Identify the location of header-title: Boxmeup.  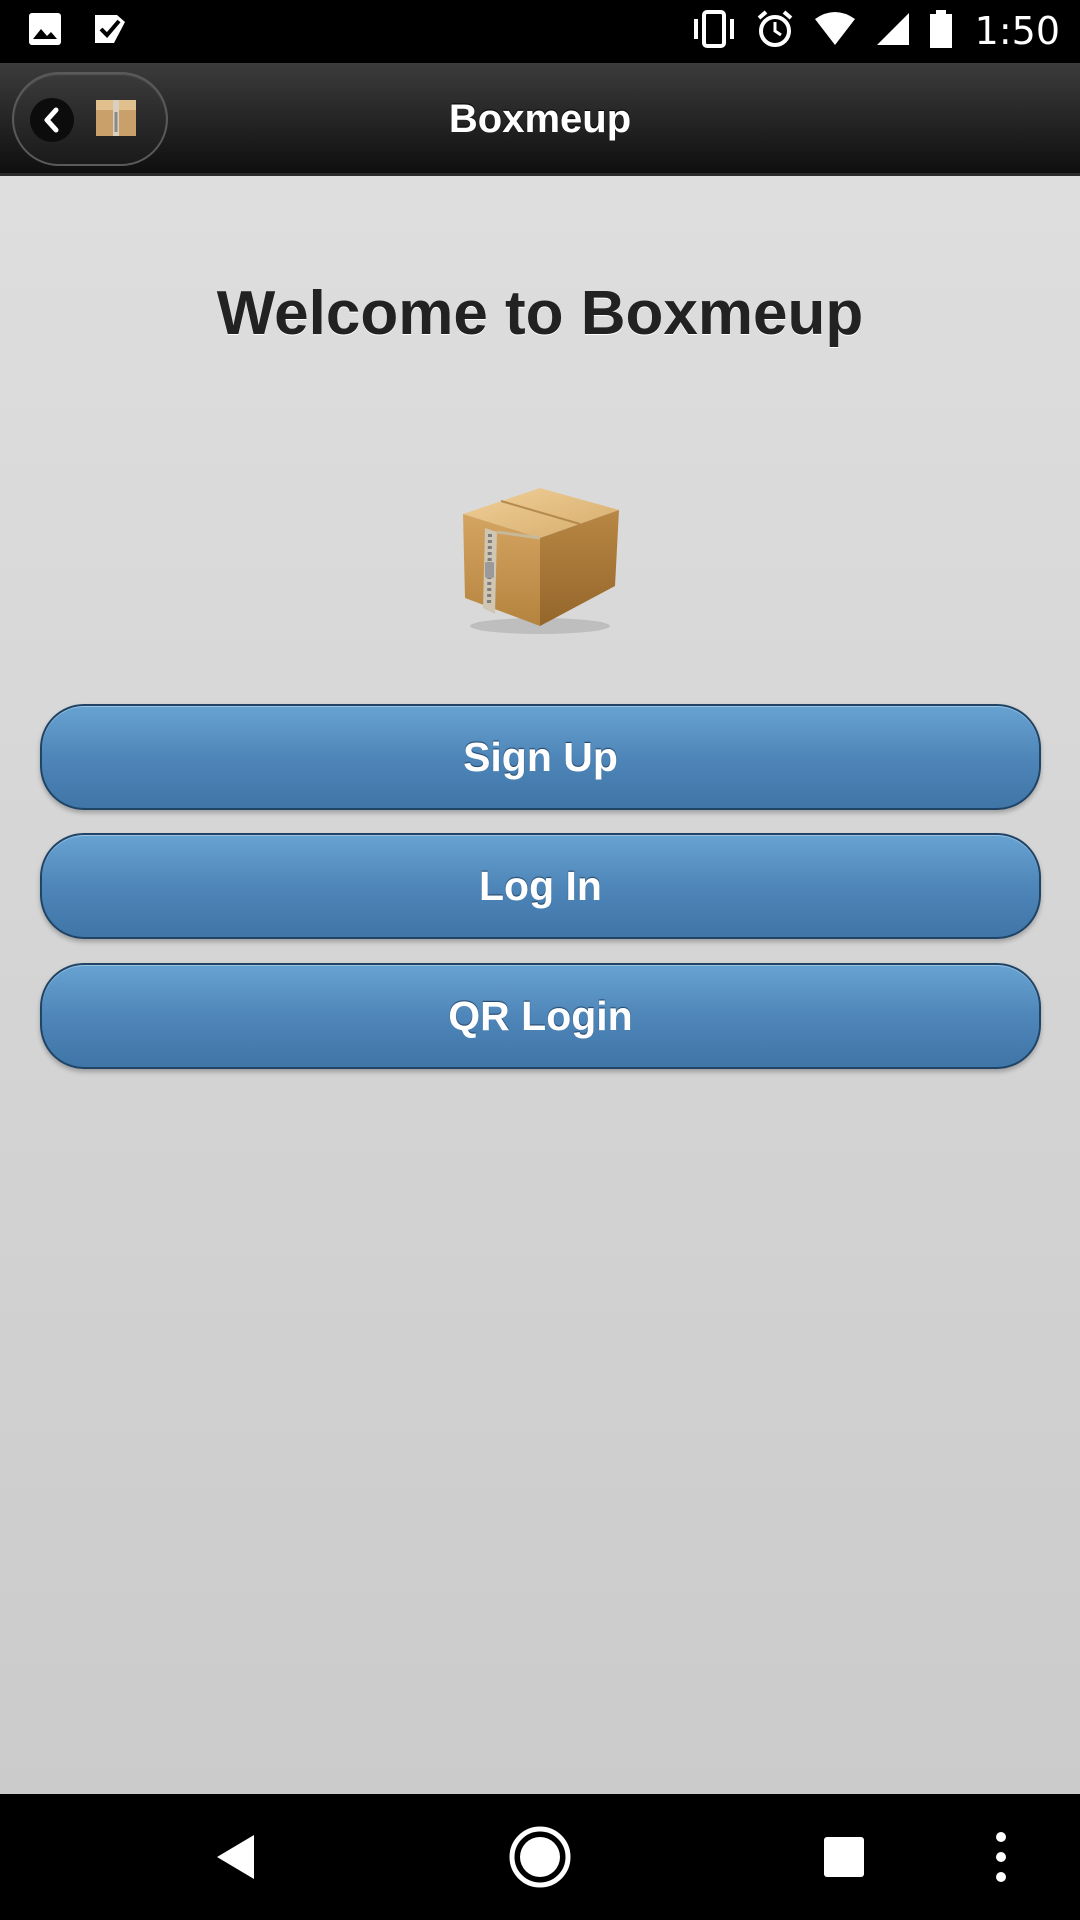
(540, 119).